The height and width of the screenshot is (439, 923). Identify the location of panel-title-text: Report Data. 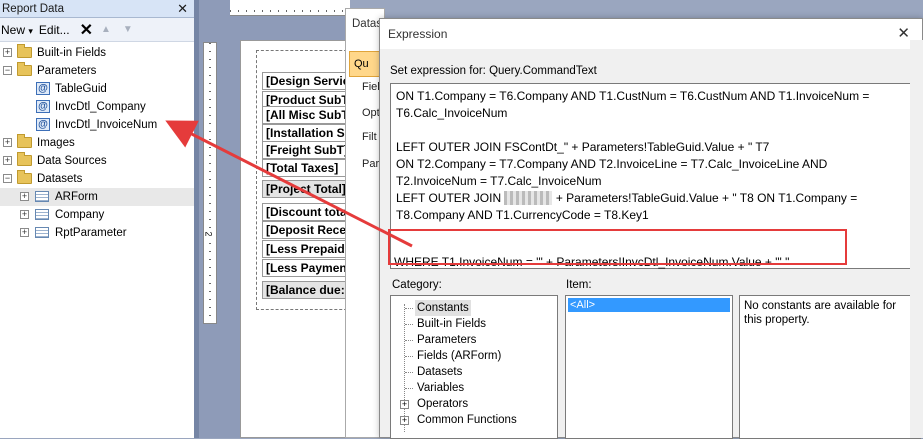
(33, 9).